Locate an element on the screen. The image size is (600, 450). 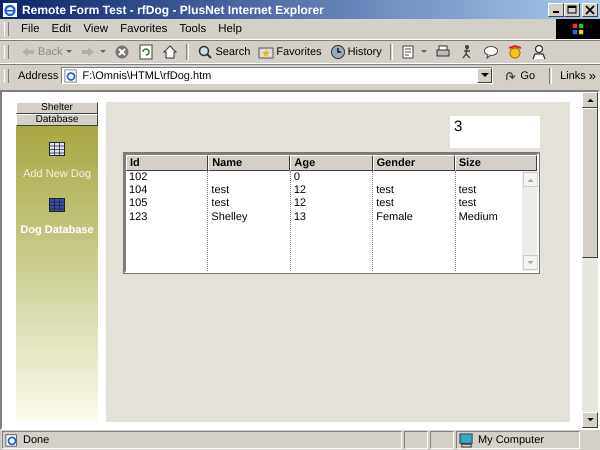
close-icon is located at coordinates (590, 9).